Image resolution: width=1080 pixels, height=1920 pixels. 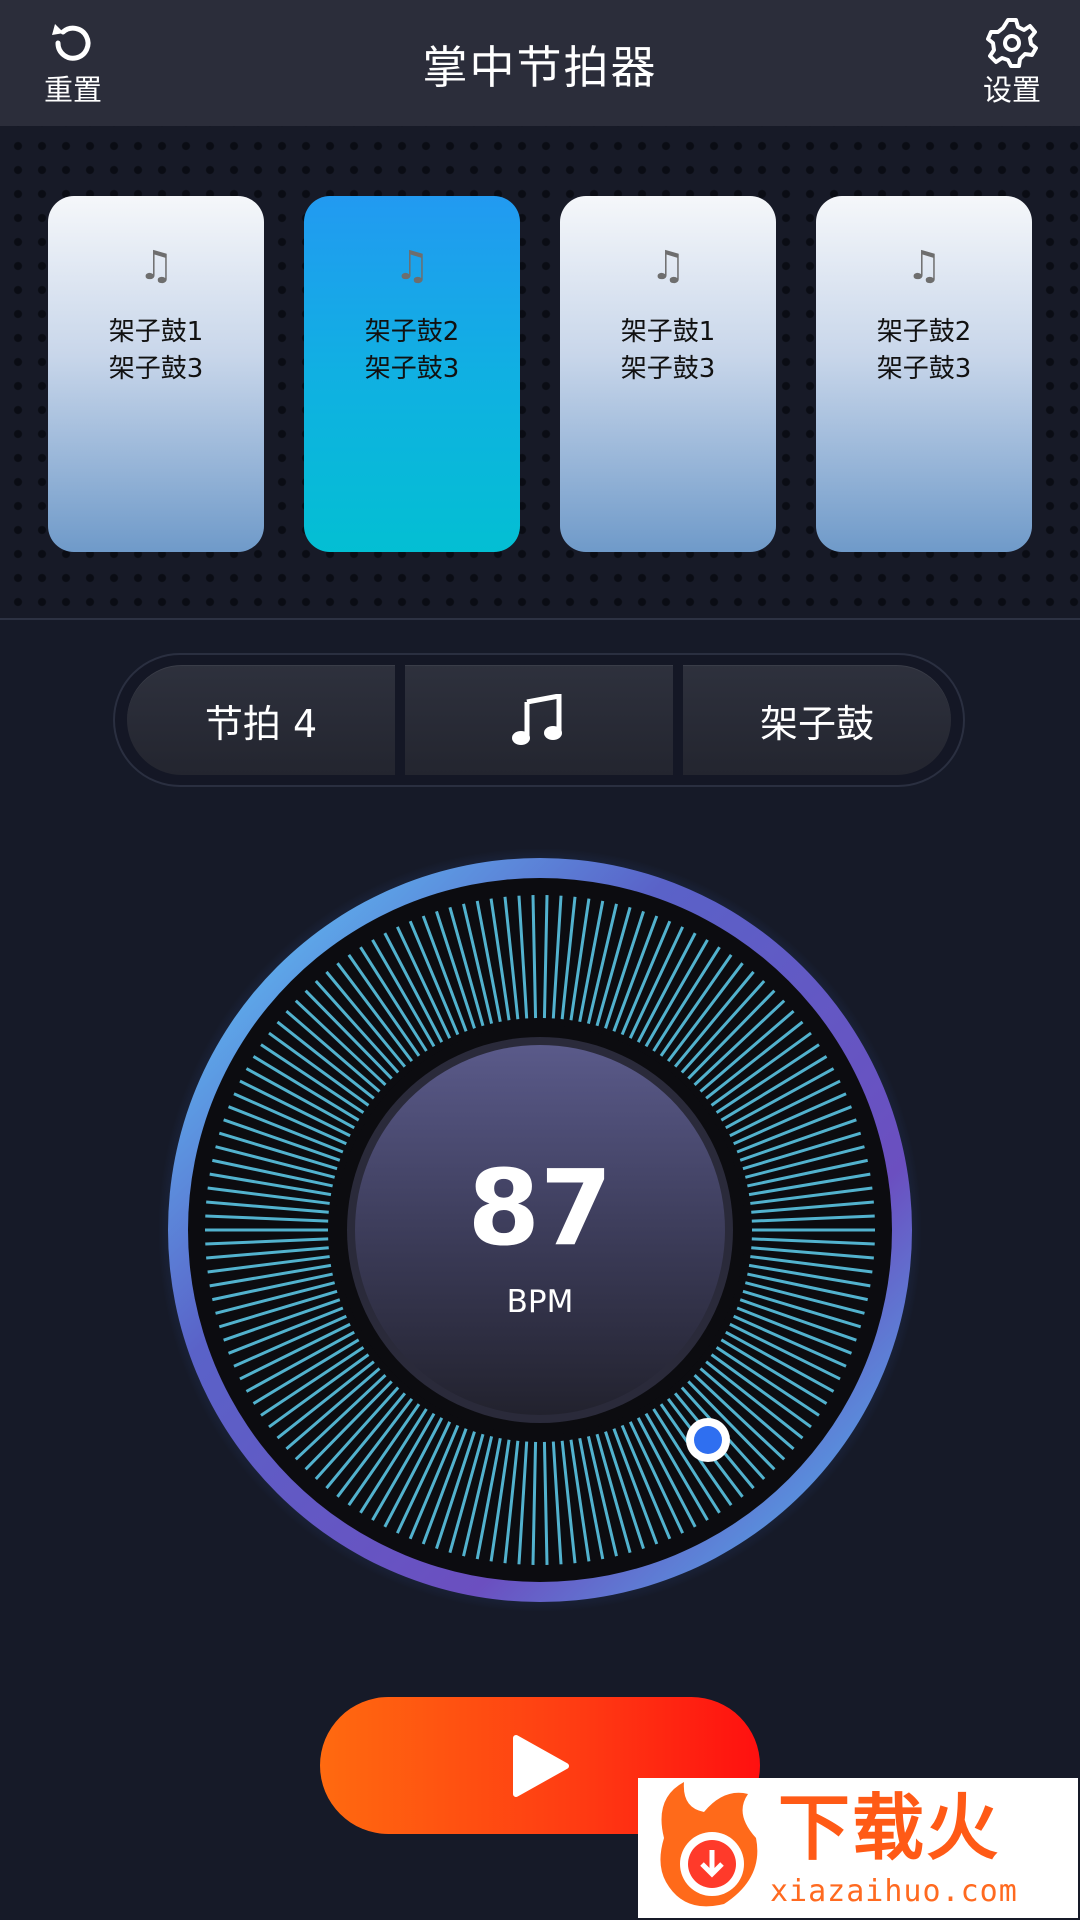 I want to click on settings-button: 设置, so click(x=1012, y=68).